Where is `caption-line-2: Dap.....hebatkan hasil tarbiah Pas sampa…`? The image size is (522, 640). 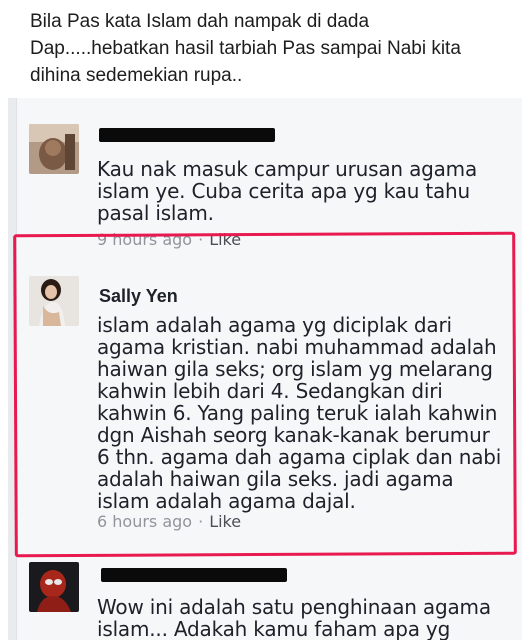
caption-line-2: Dap.....hebatkan hasil tarbiah Pas sampa… is located at coordinates (245, 48).